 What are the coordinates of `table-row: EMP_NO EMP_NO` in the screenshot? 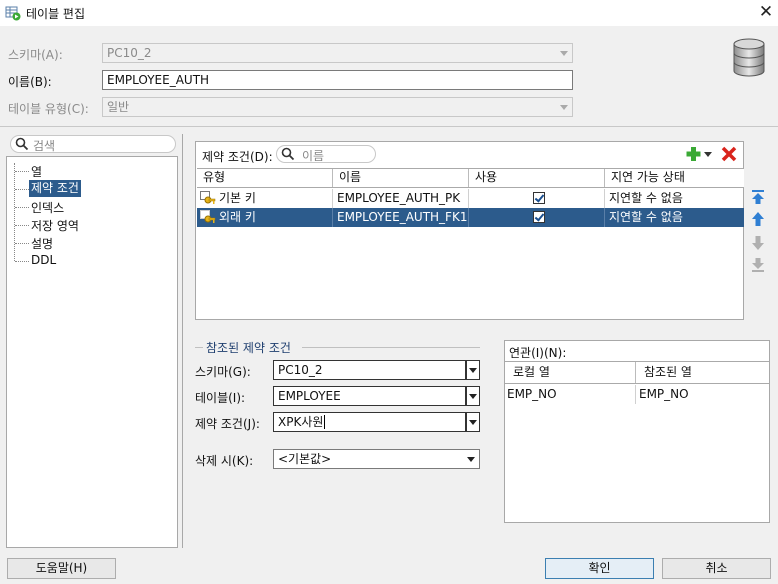 It's located at (637, 394).